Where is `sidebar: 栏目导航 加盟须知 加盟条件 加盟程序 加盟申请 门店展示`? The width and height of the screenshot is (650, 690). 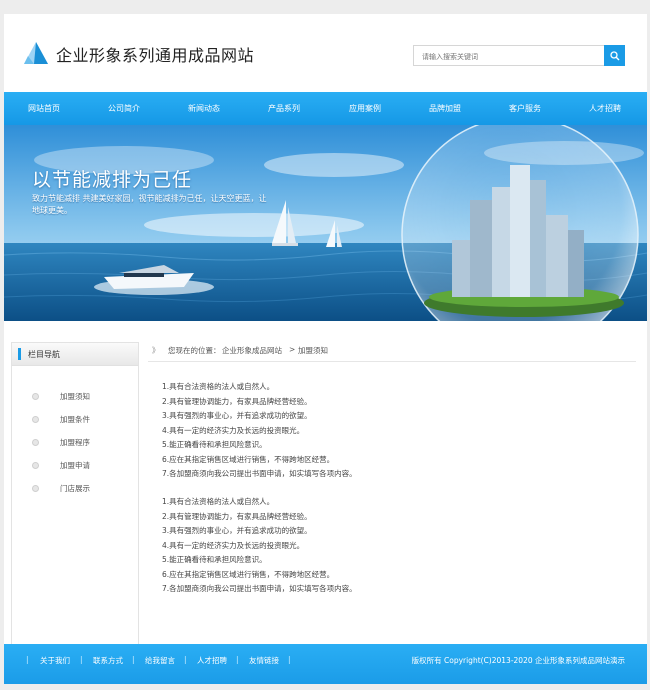
sidebar: 栏目导航 加盟须知 加盟条件 加盟程序 加盟申请 门店展示 is located at coordinates (75, 494).